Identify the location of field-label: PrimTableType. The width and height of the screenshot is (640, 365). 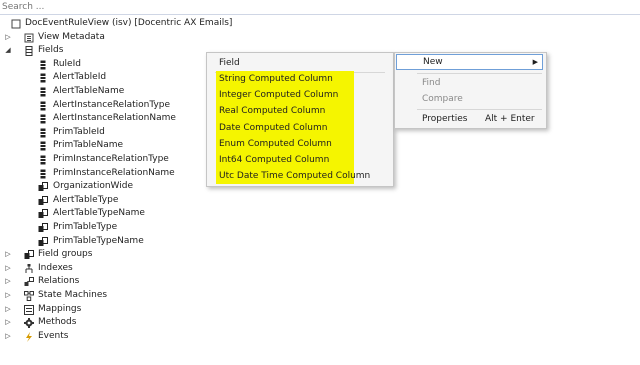
(85, 227).